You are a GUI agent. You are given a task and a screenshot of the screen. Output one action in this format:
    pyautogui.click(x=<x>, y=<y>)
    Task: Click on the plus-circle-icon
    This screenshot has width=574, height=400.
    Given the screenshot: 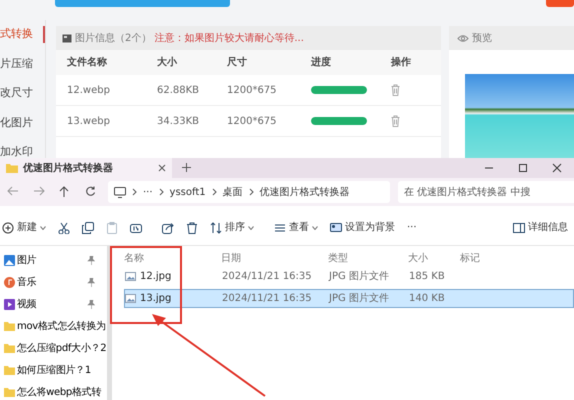 What is the action you would take?
    pyautogui.click(x=8, y=228)
    